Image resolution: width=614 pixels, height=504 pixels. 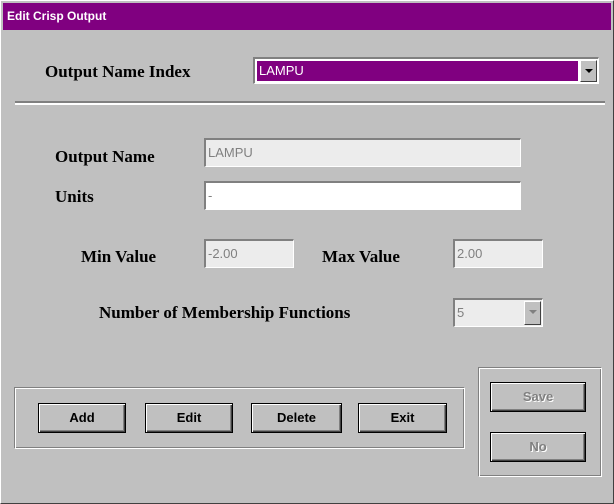 I want to click on delete-button: Delete, so click(x=296, y=418).